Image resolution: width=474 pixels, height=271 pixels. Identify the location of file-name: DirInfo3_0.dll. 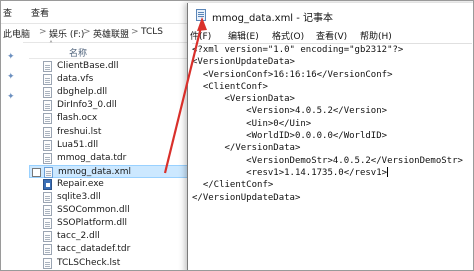
(87, 105).